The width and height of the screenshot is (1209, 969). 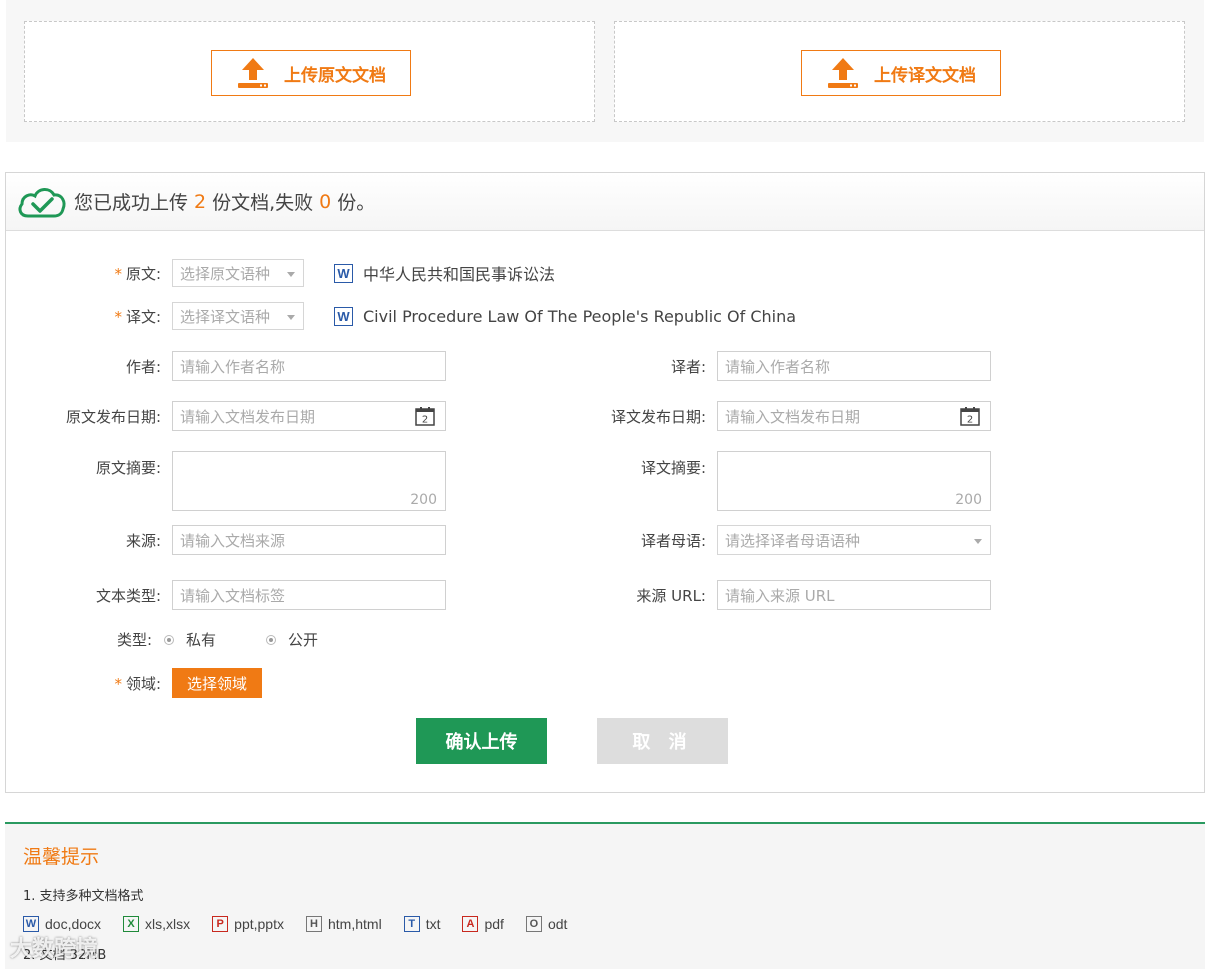 What do you see at coordinates (356, 203) in the screenshot?
I see `result-text-suffix: 份。` at bounding box center [356, 203].